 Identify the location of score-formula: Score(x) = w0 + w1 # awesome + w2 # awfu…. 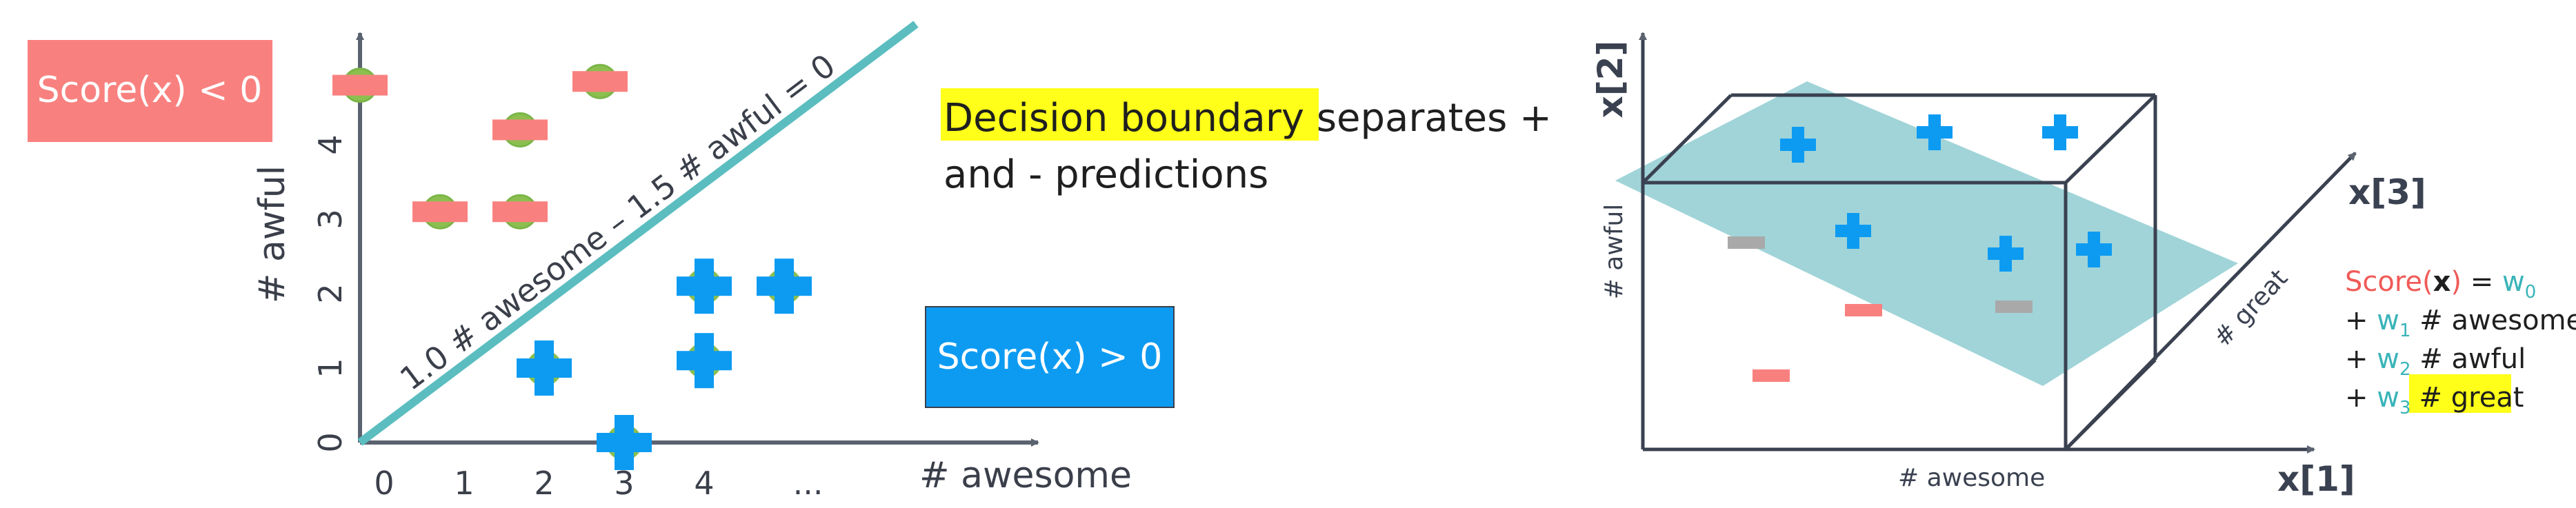
(2460, 342).